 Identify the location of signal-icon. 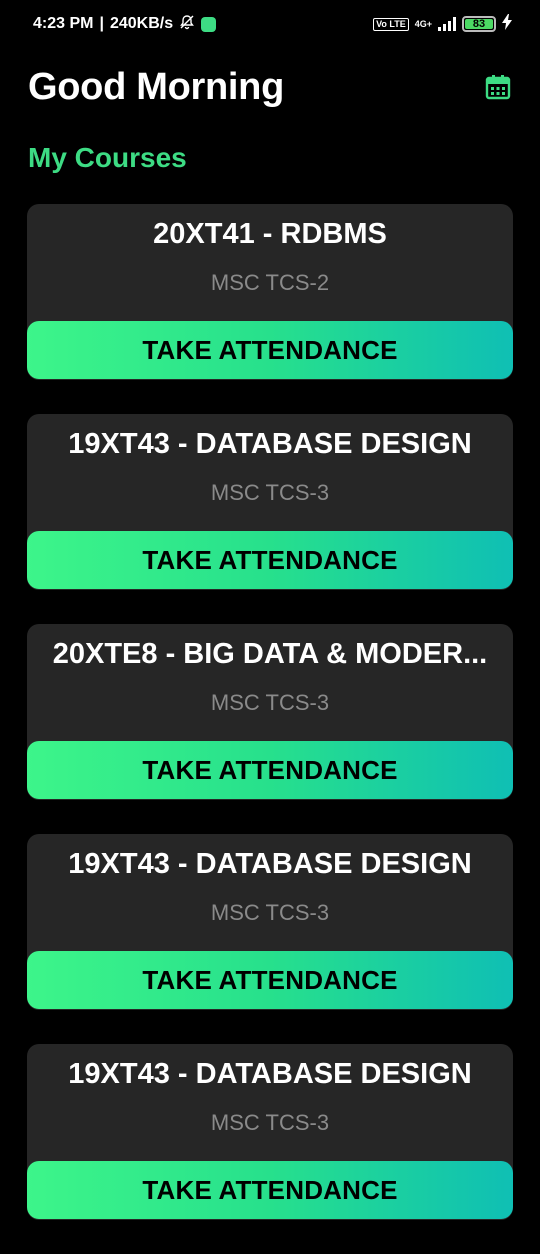
(447, 24).